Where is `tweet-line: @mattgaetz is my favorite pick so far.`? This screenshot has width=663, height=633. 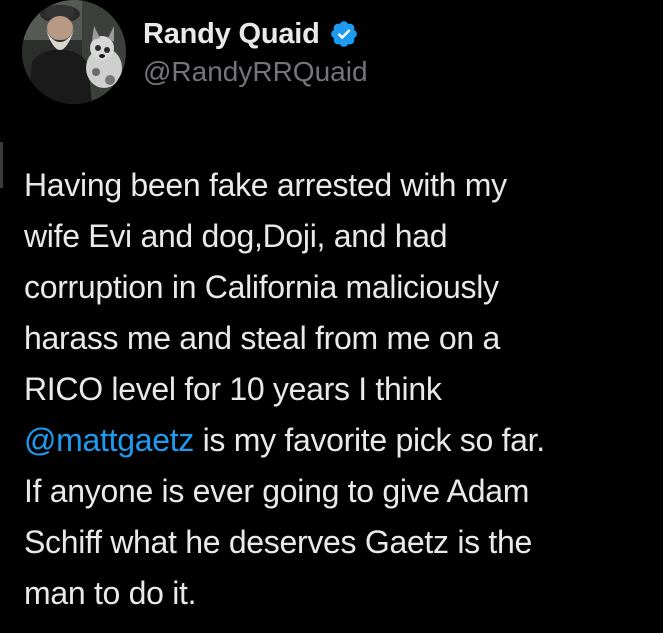
tweet-line: @mattgaetz is my favorite pick so far. is located at coordinates (342, 440).